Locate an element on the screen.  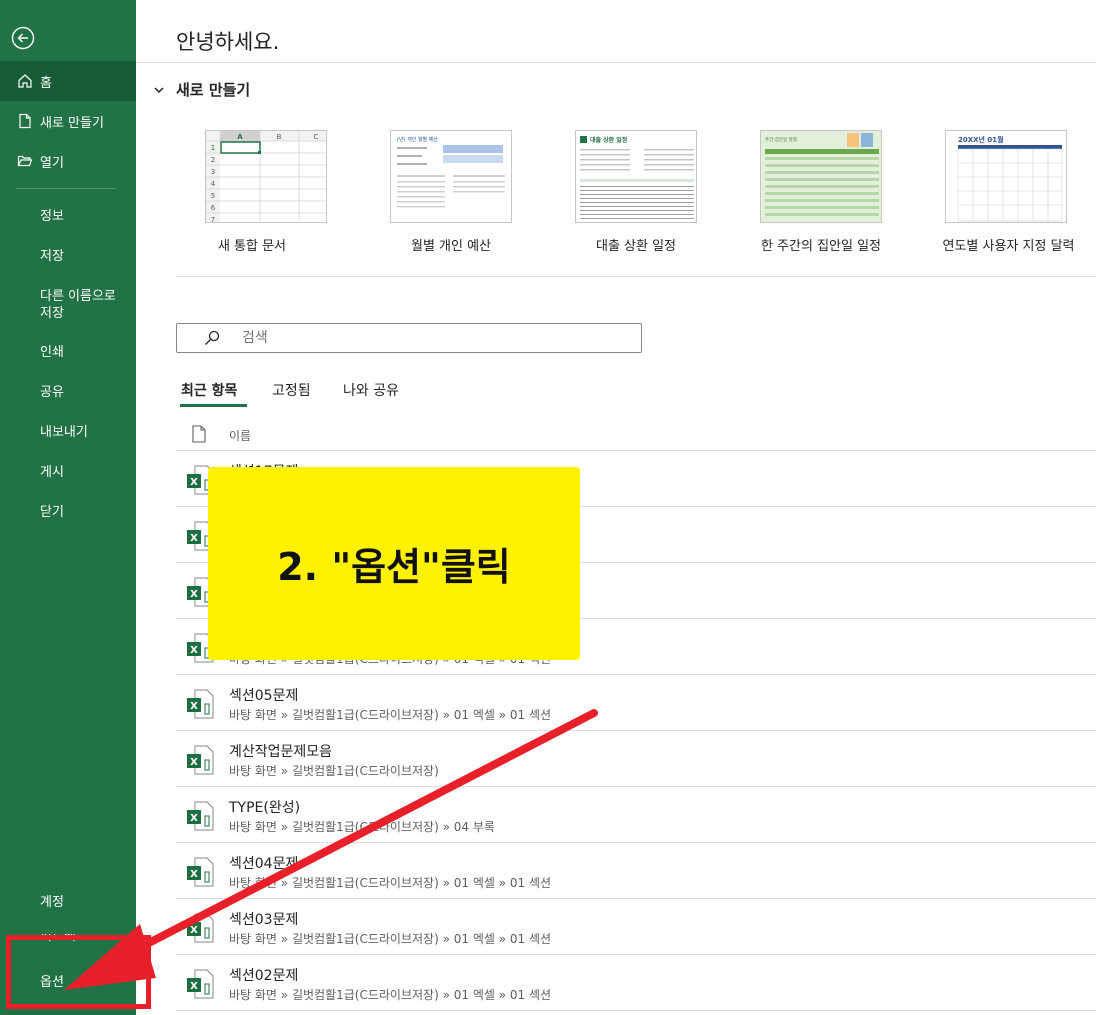
thumbnail-title: (년) 개인 월별 예산 is located at coordinates (417, 139).